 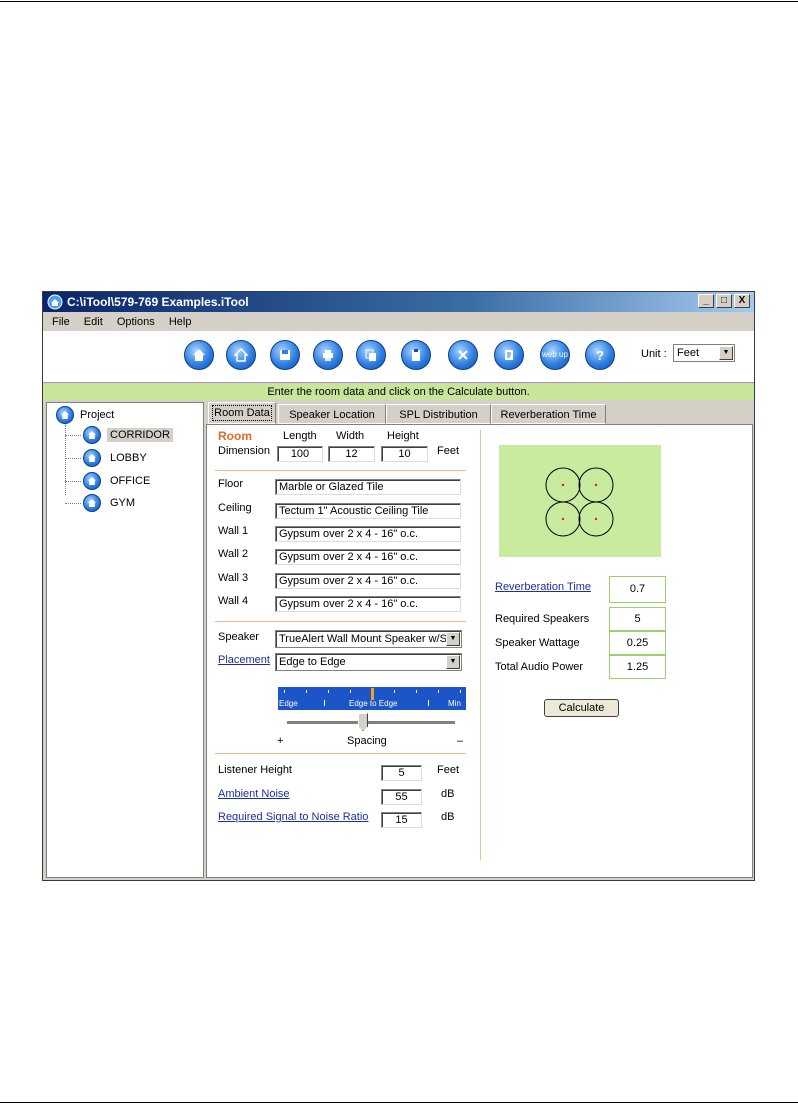 I want to click on tree-item-label: LOBBY, so click(x=128, y=458).